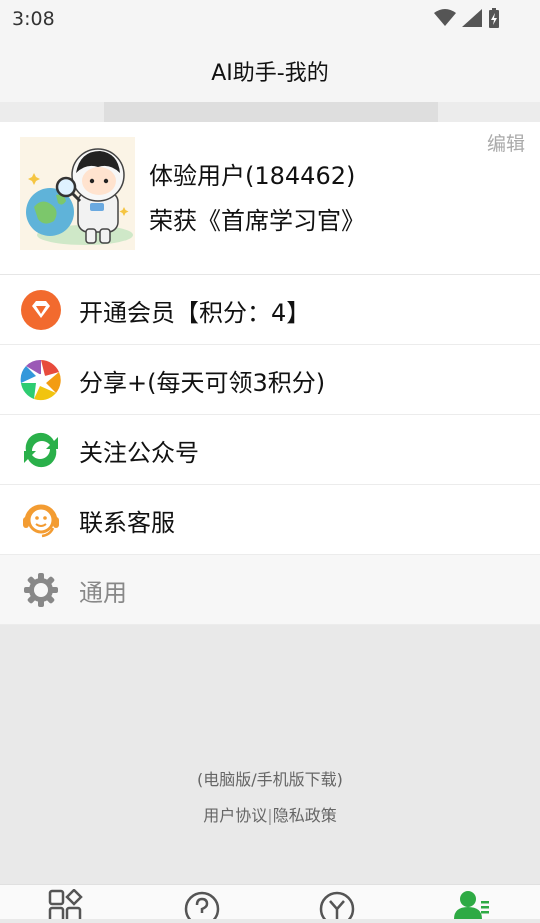  I want to click on privacy-policy-link: 隐私政策, so click(305, 815).